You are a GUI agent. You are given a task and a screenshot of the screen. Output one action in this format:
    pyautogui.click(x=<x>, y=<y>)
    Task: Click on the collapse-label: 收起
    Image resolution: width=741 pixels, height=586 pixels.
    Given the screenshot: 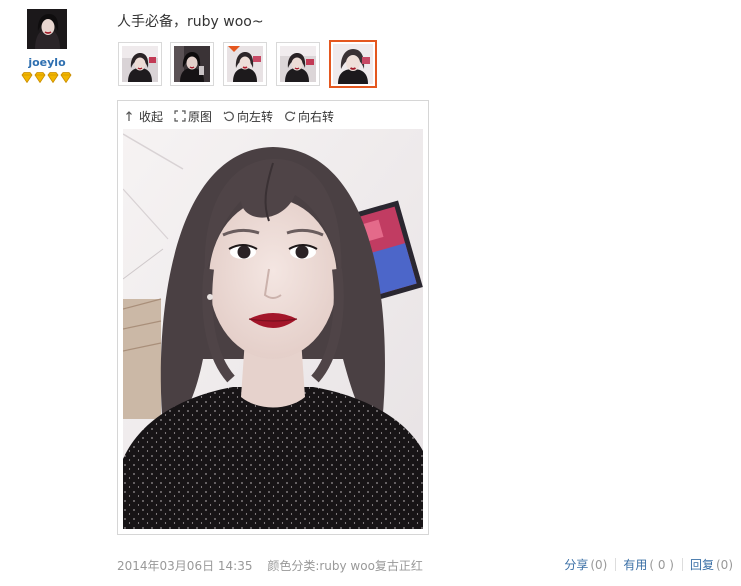 What is the action you would take?
    pyautogui.click(x=151, y=116)
    